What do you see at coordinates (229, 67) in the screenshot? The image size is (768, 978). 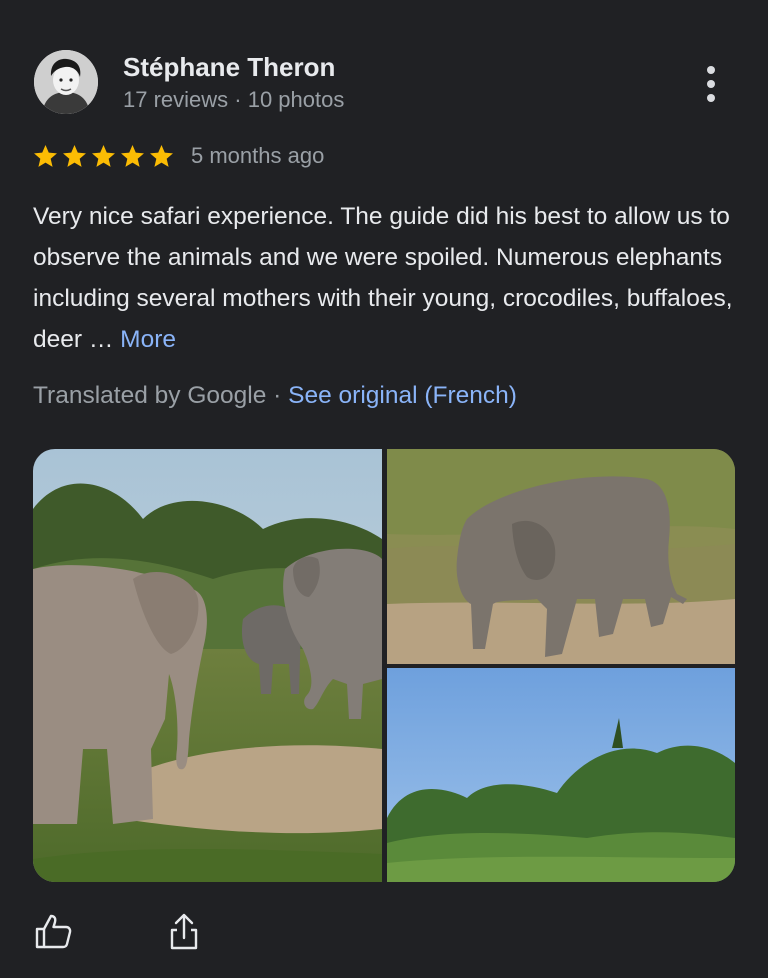 I see `author-name: Stéphane Theron` at bounding box center [229, 67].